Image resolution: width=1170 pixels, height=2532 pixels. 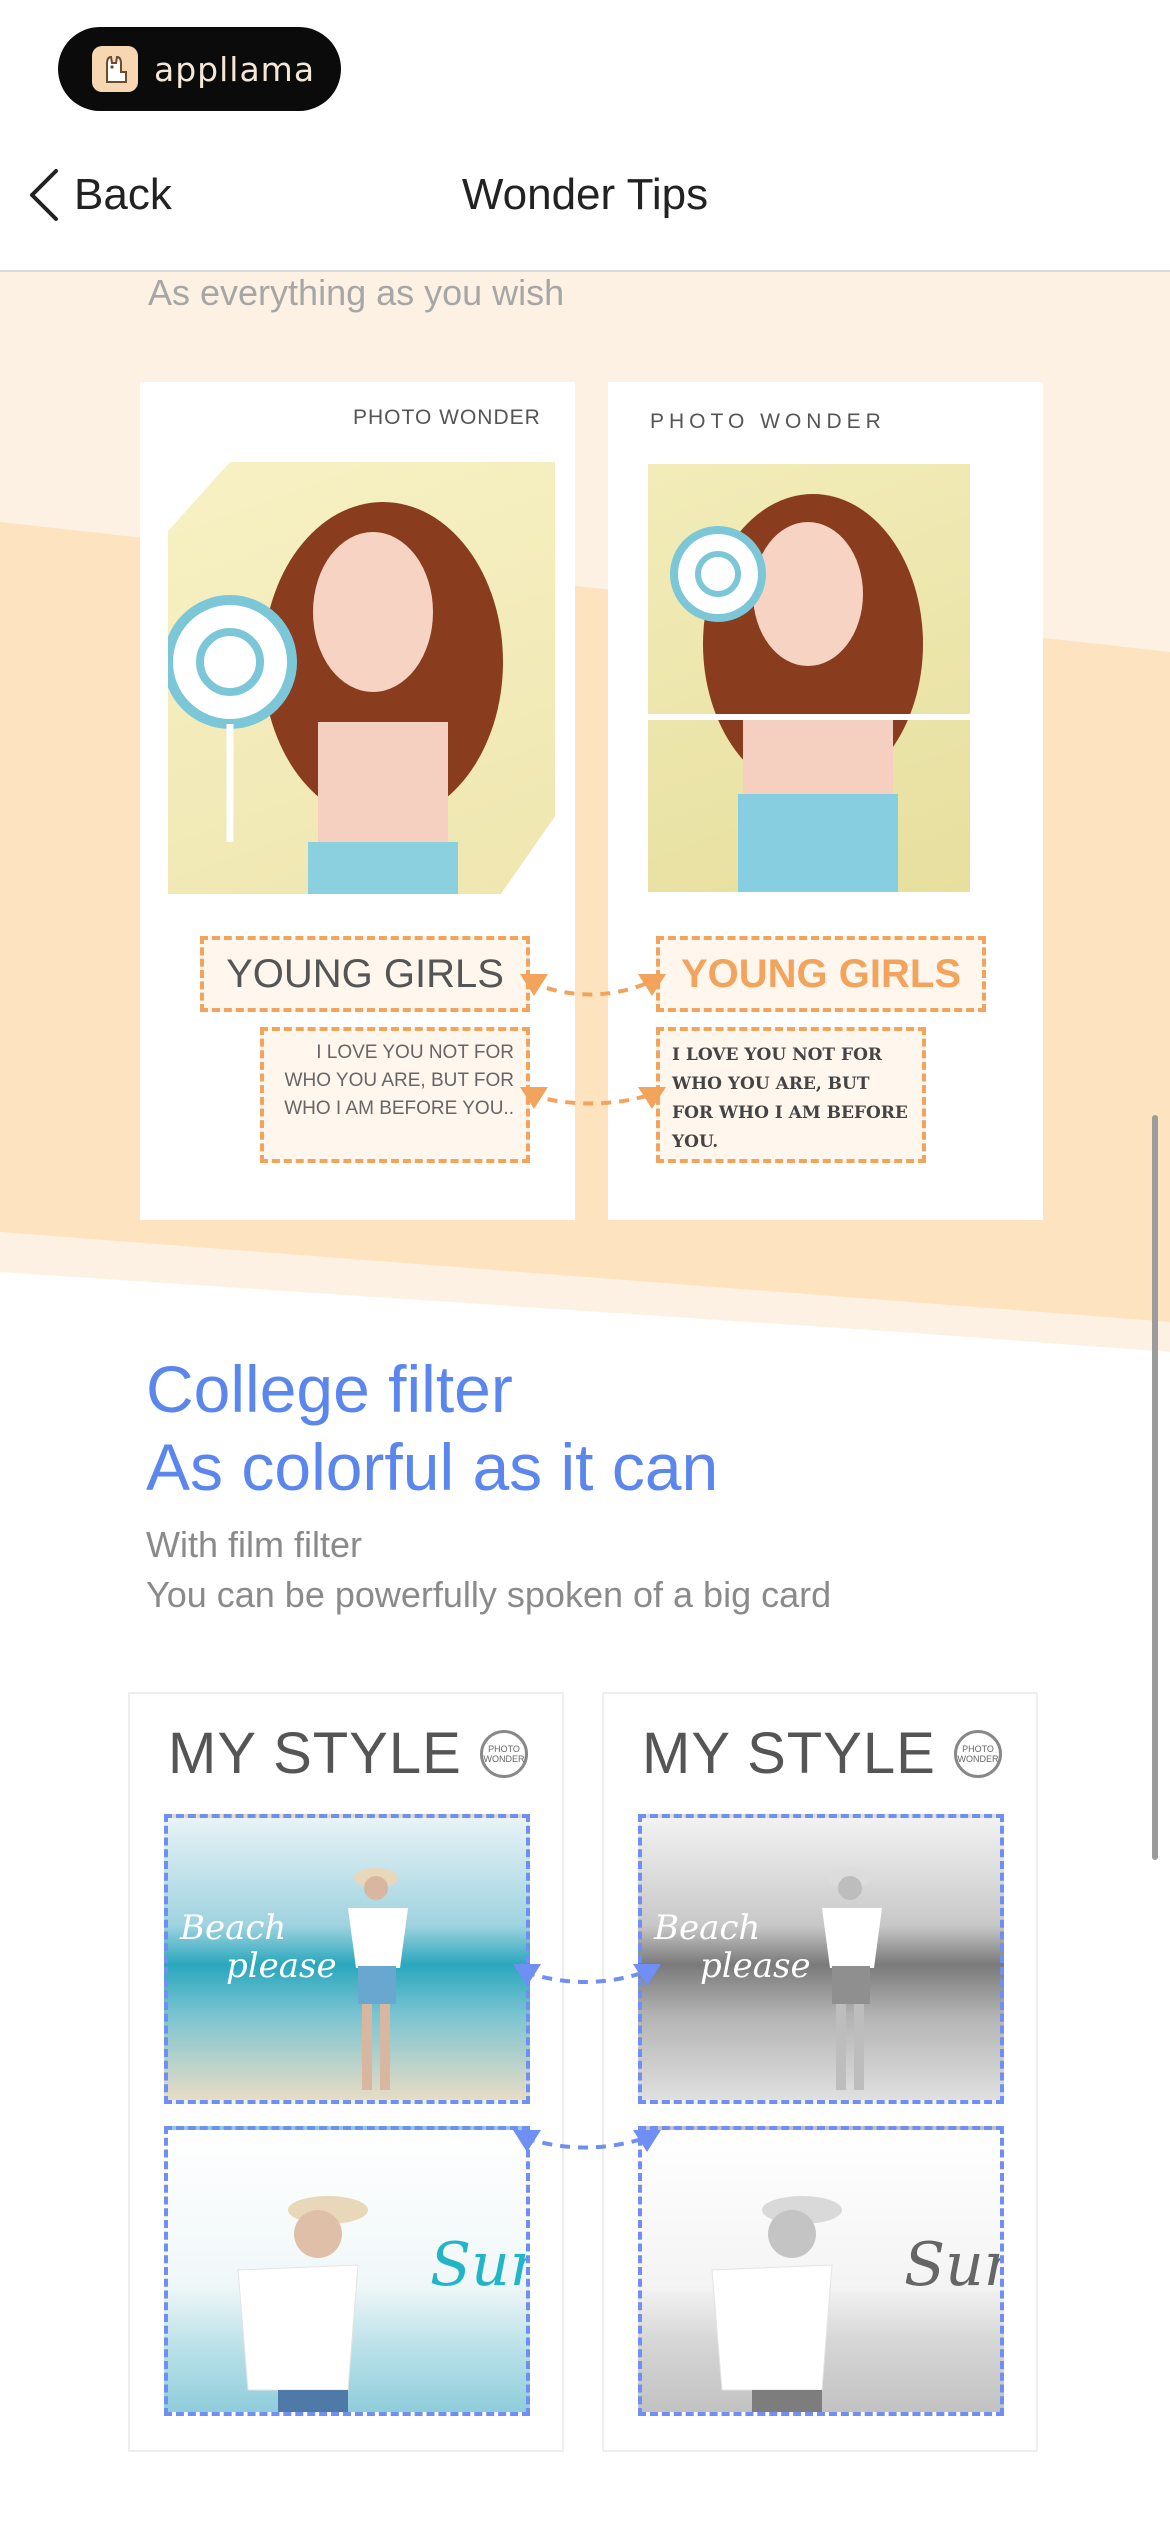 I want to click on feature-heading-line2: As colorful as it can, so click(x=432, y=1467).